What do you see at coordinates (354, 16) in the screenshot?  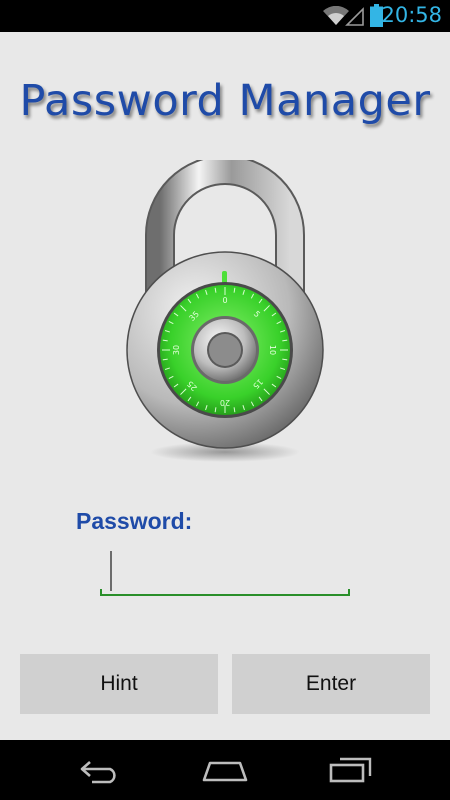 I see `signal-icon` at bounding box center [354, 16].